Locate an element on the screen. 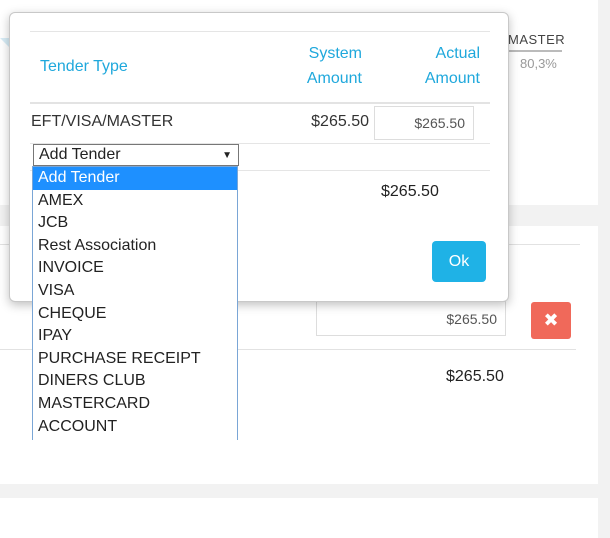 This screenshot has width=610, height=538. add-tender-select: Add Tender ▼ is located at coordinates (136, 155).